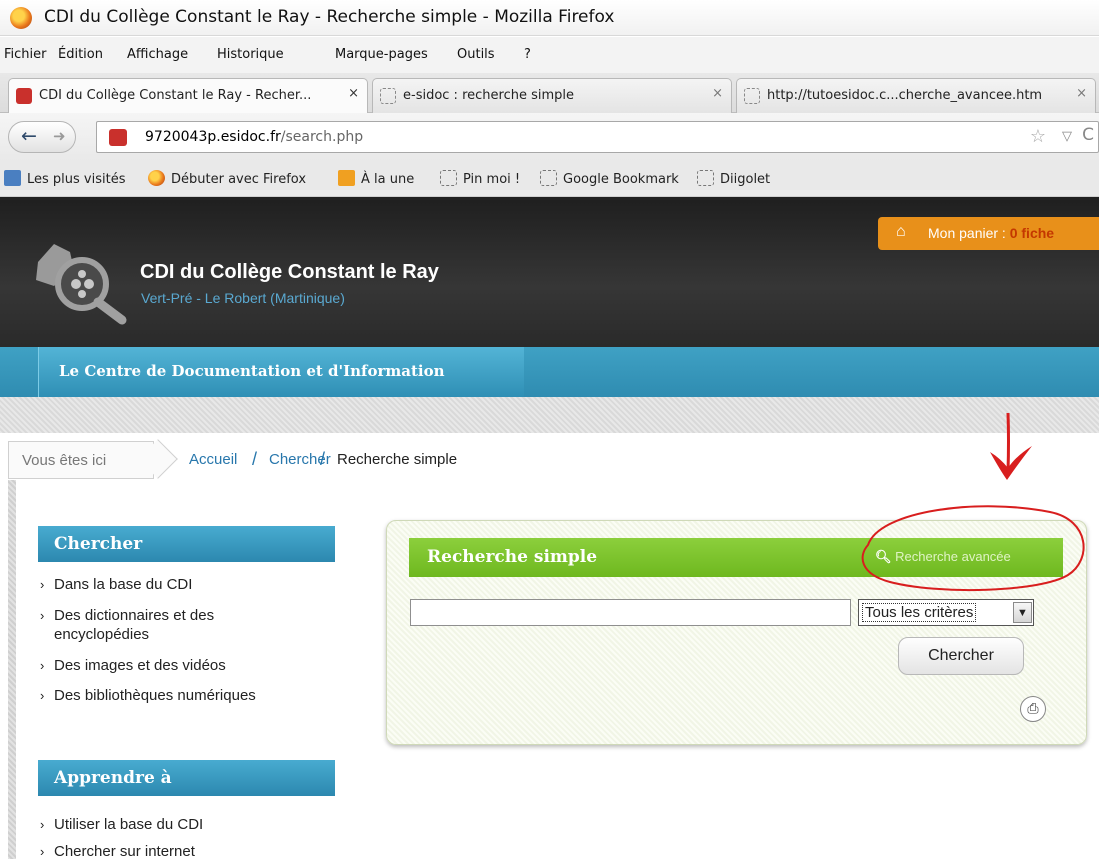 The width and height of the screenshot is (1099, 859). I want to click on menu-affichage: Affichage, so click(157, 54).